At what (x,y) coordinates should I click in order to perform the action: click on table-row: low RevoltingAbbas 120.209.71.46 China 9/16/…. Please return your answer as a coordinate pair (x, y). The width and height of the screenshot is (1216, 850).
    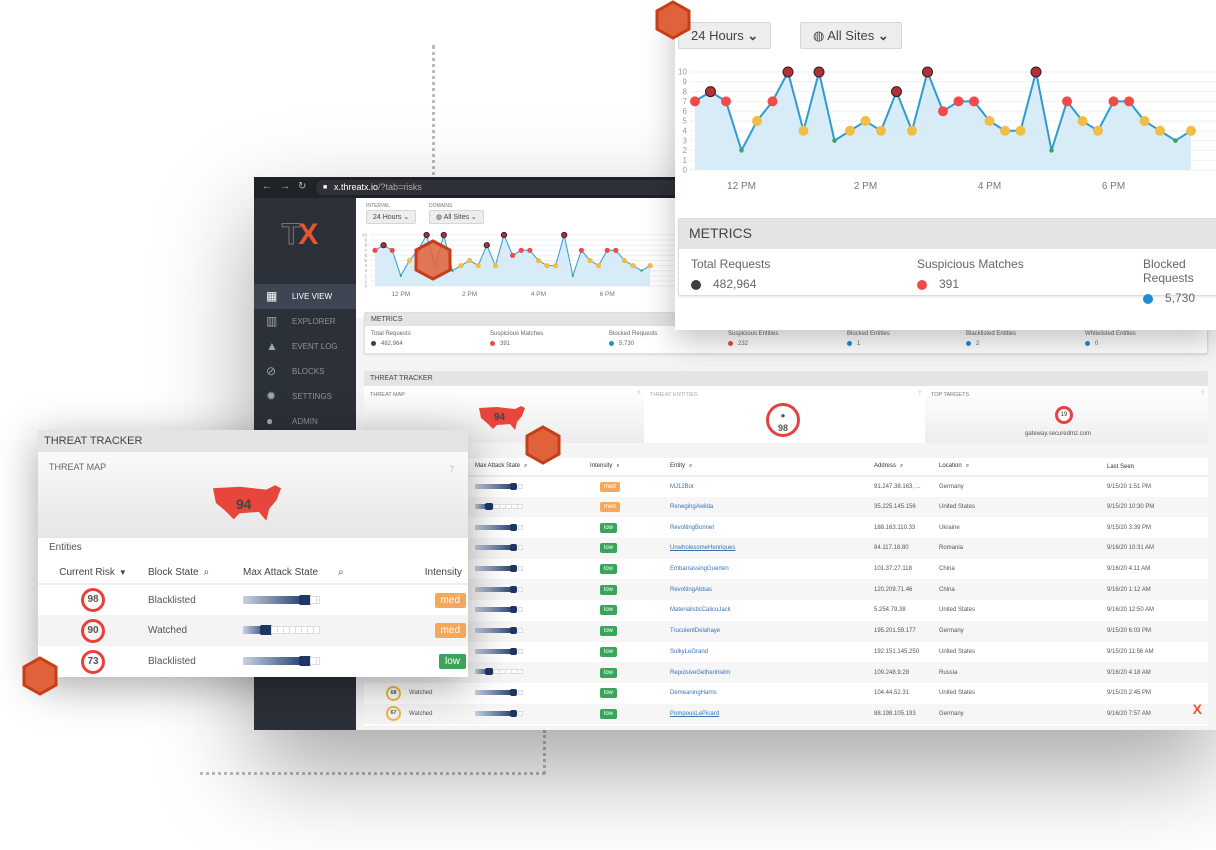
    Looking at the image, I should click on (786, 590).